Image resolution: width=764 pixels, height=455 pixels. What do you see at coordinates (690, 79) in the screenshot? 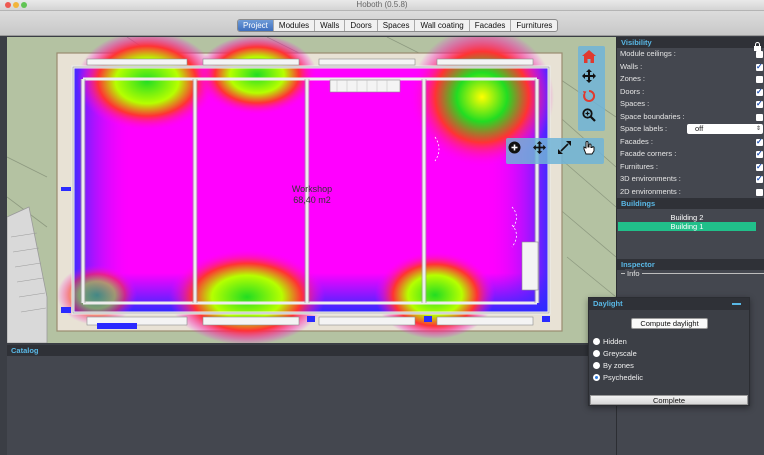
I see `visibility-row: Zones :` at bounding box center [690, 79].